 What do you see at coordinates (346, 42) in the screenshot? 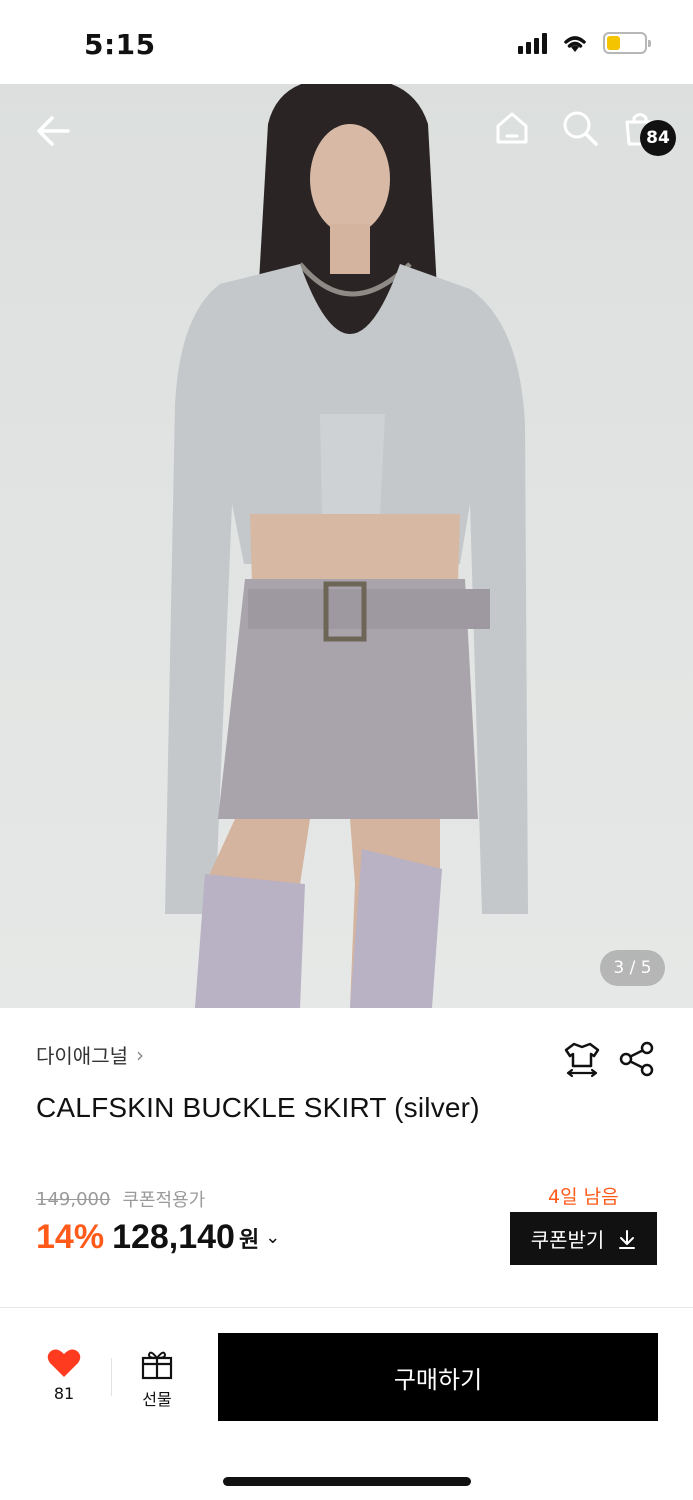
I see `status-bar: 5:15` at bounding box center [346, 42].